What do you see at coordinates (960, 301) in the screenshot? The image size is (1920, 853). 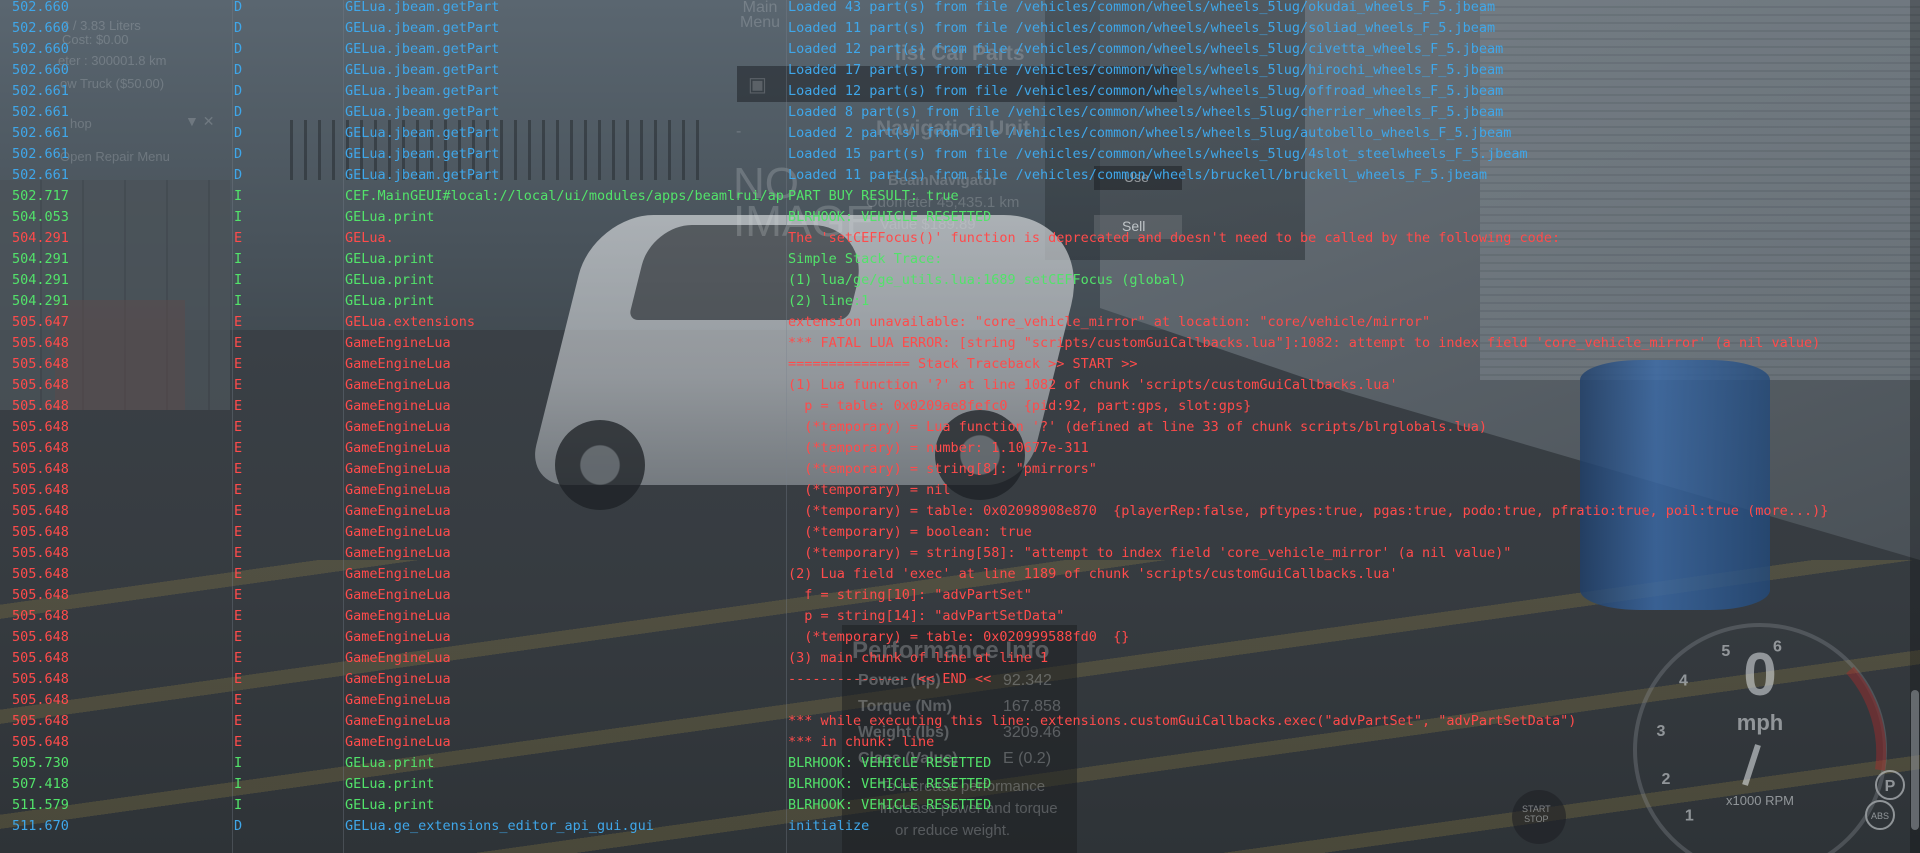 I see `log-row: 504.291 I GELua.print (2) line:1` at bounding box center [960, 301].